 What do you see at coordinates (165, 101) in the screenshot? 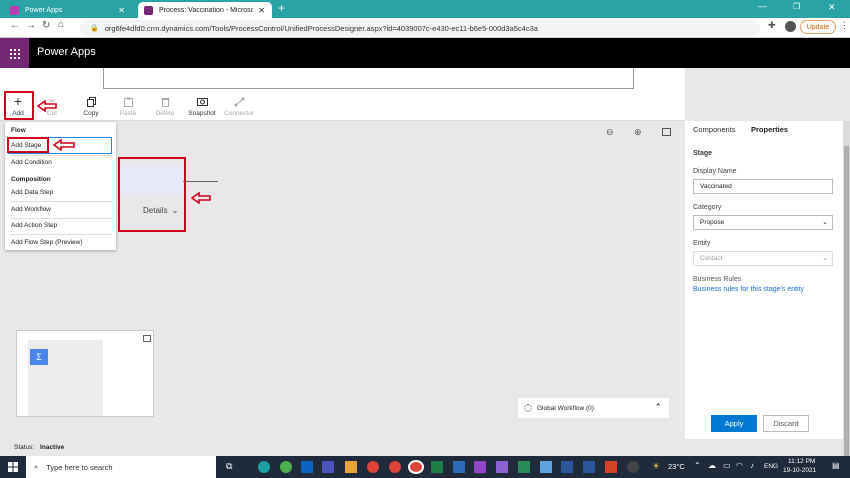
I see `trash-icon` at bounding box center [165, 101].